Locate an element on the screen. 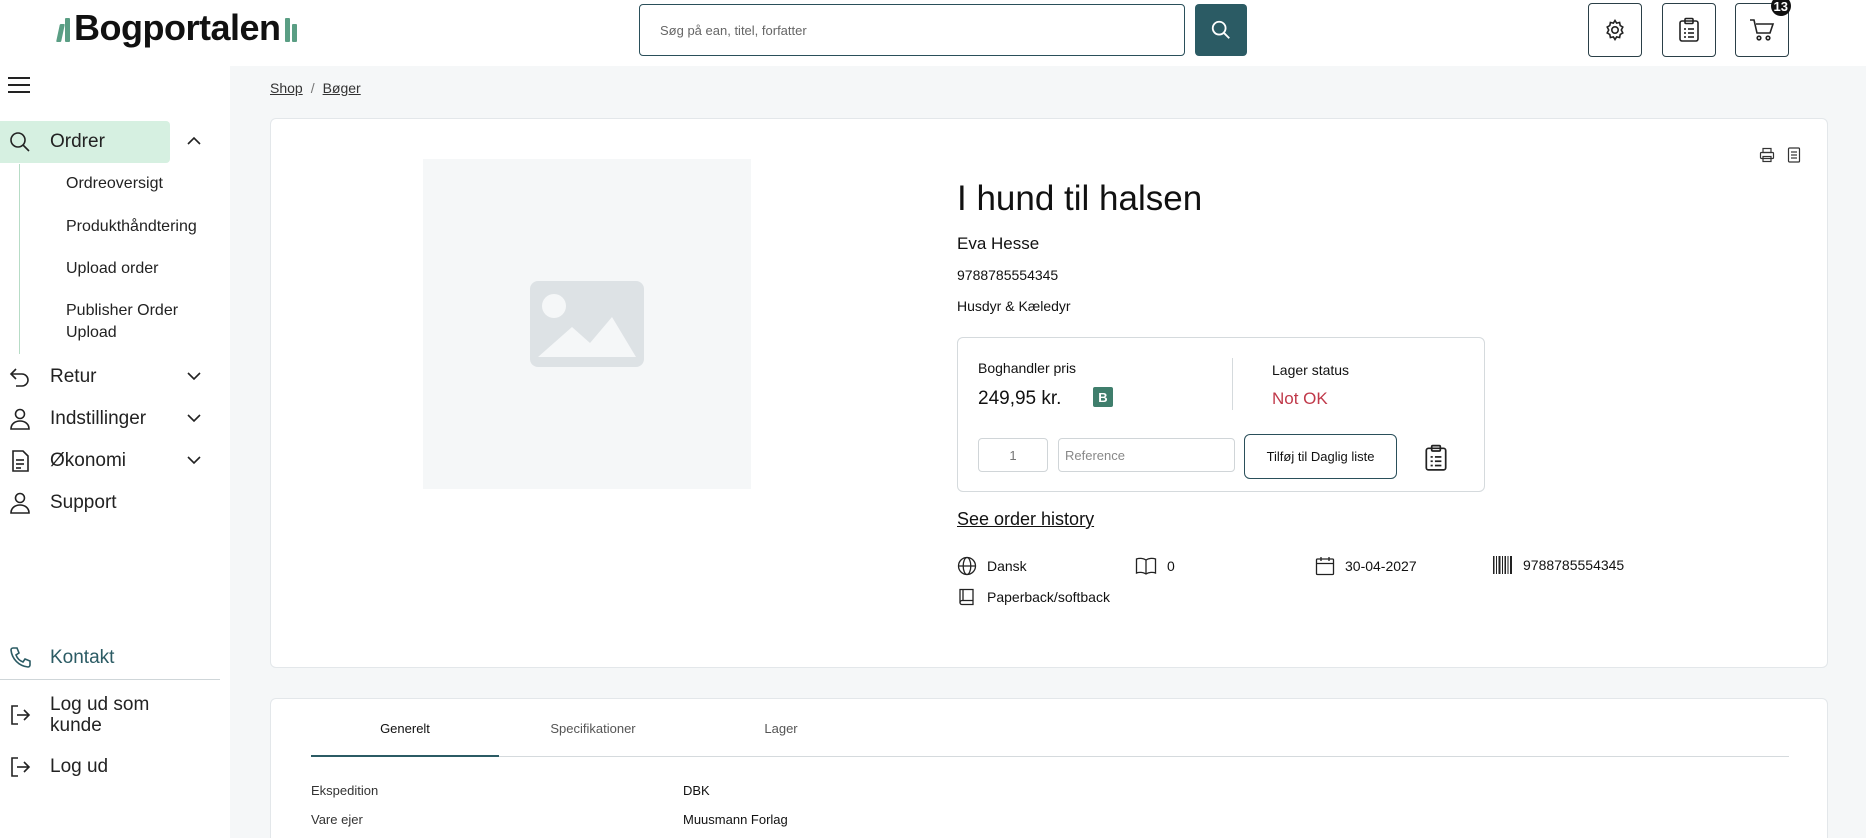 The image size is (1866, 838). quantity-input is located at coordinates (1013, 455).